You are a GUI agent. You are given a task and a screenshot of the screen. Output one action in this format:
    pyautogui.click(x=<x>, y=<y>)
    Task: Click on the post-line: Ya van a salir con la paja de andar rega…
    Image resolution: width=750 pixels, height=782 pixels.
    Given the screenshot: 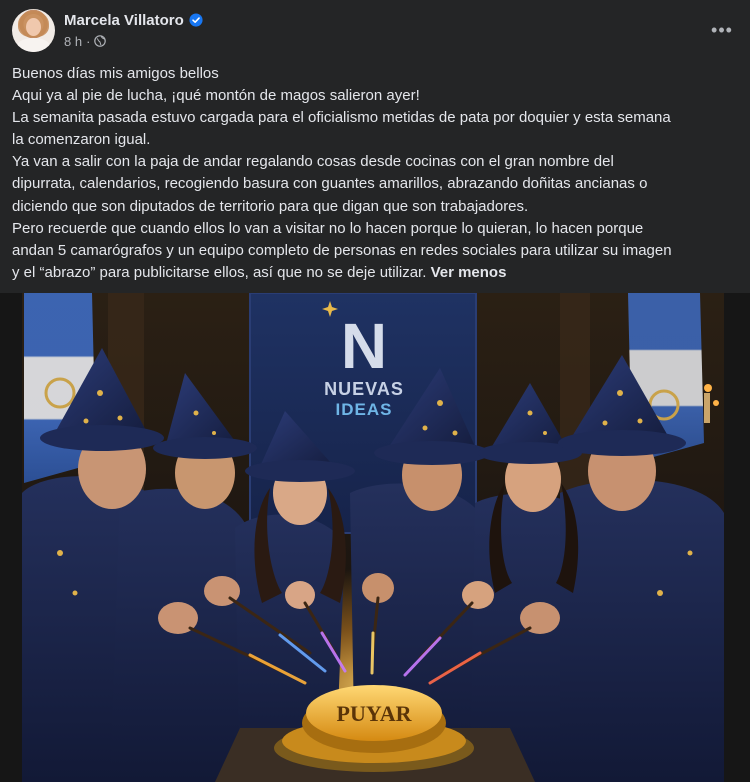 What is the action you would take?
    pyautogui.click(x=313, y=162)
    